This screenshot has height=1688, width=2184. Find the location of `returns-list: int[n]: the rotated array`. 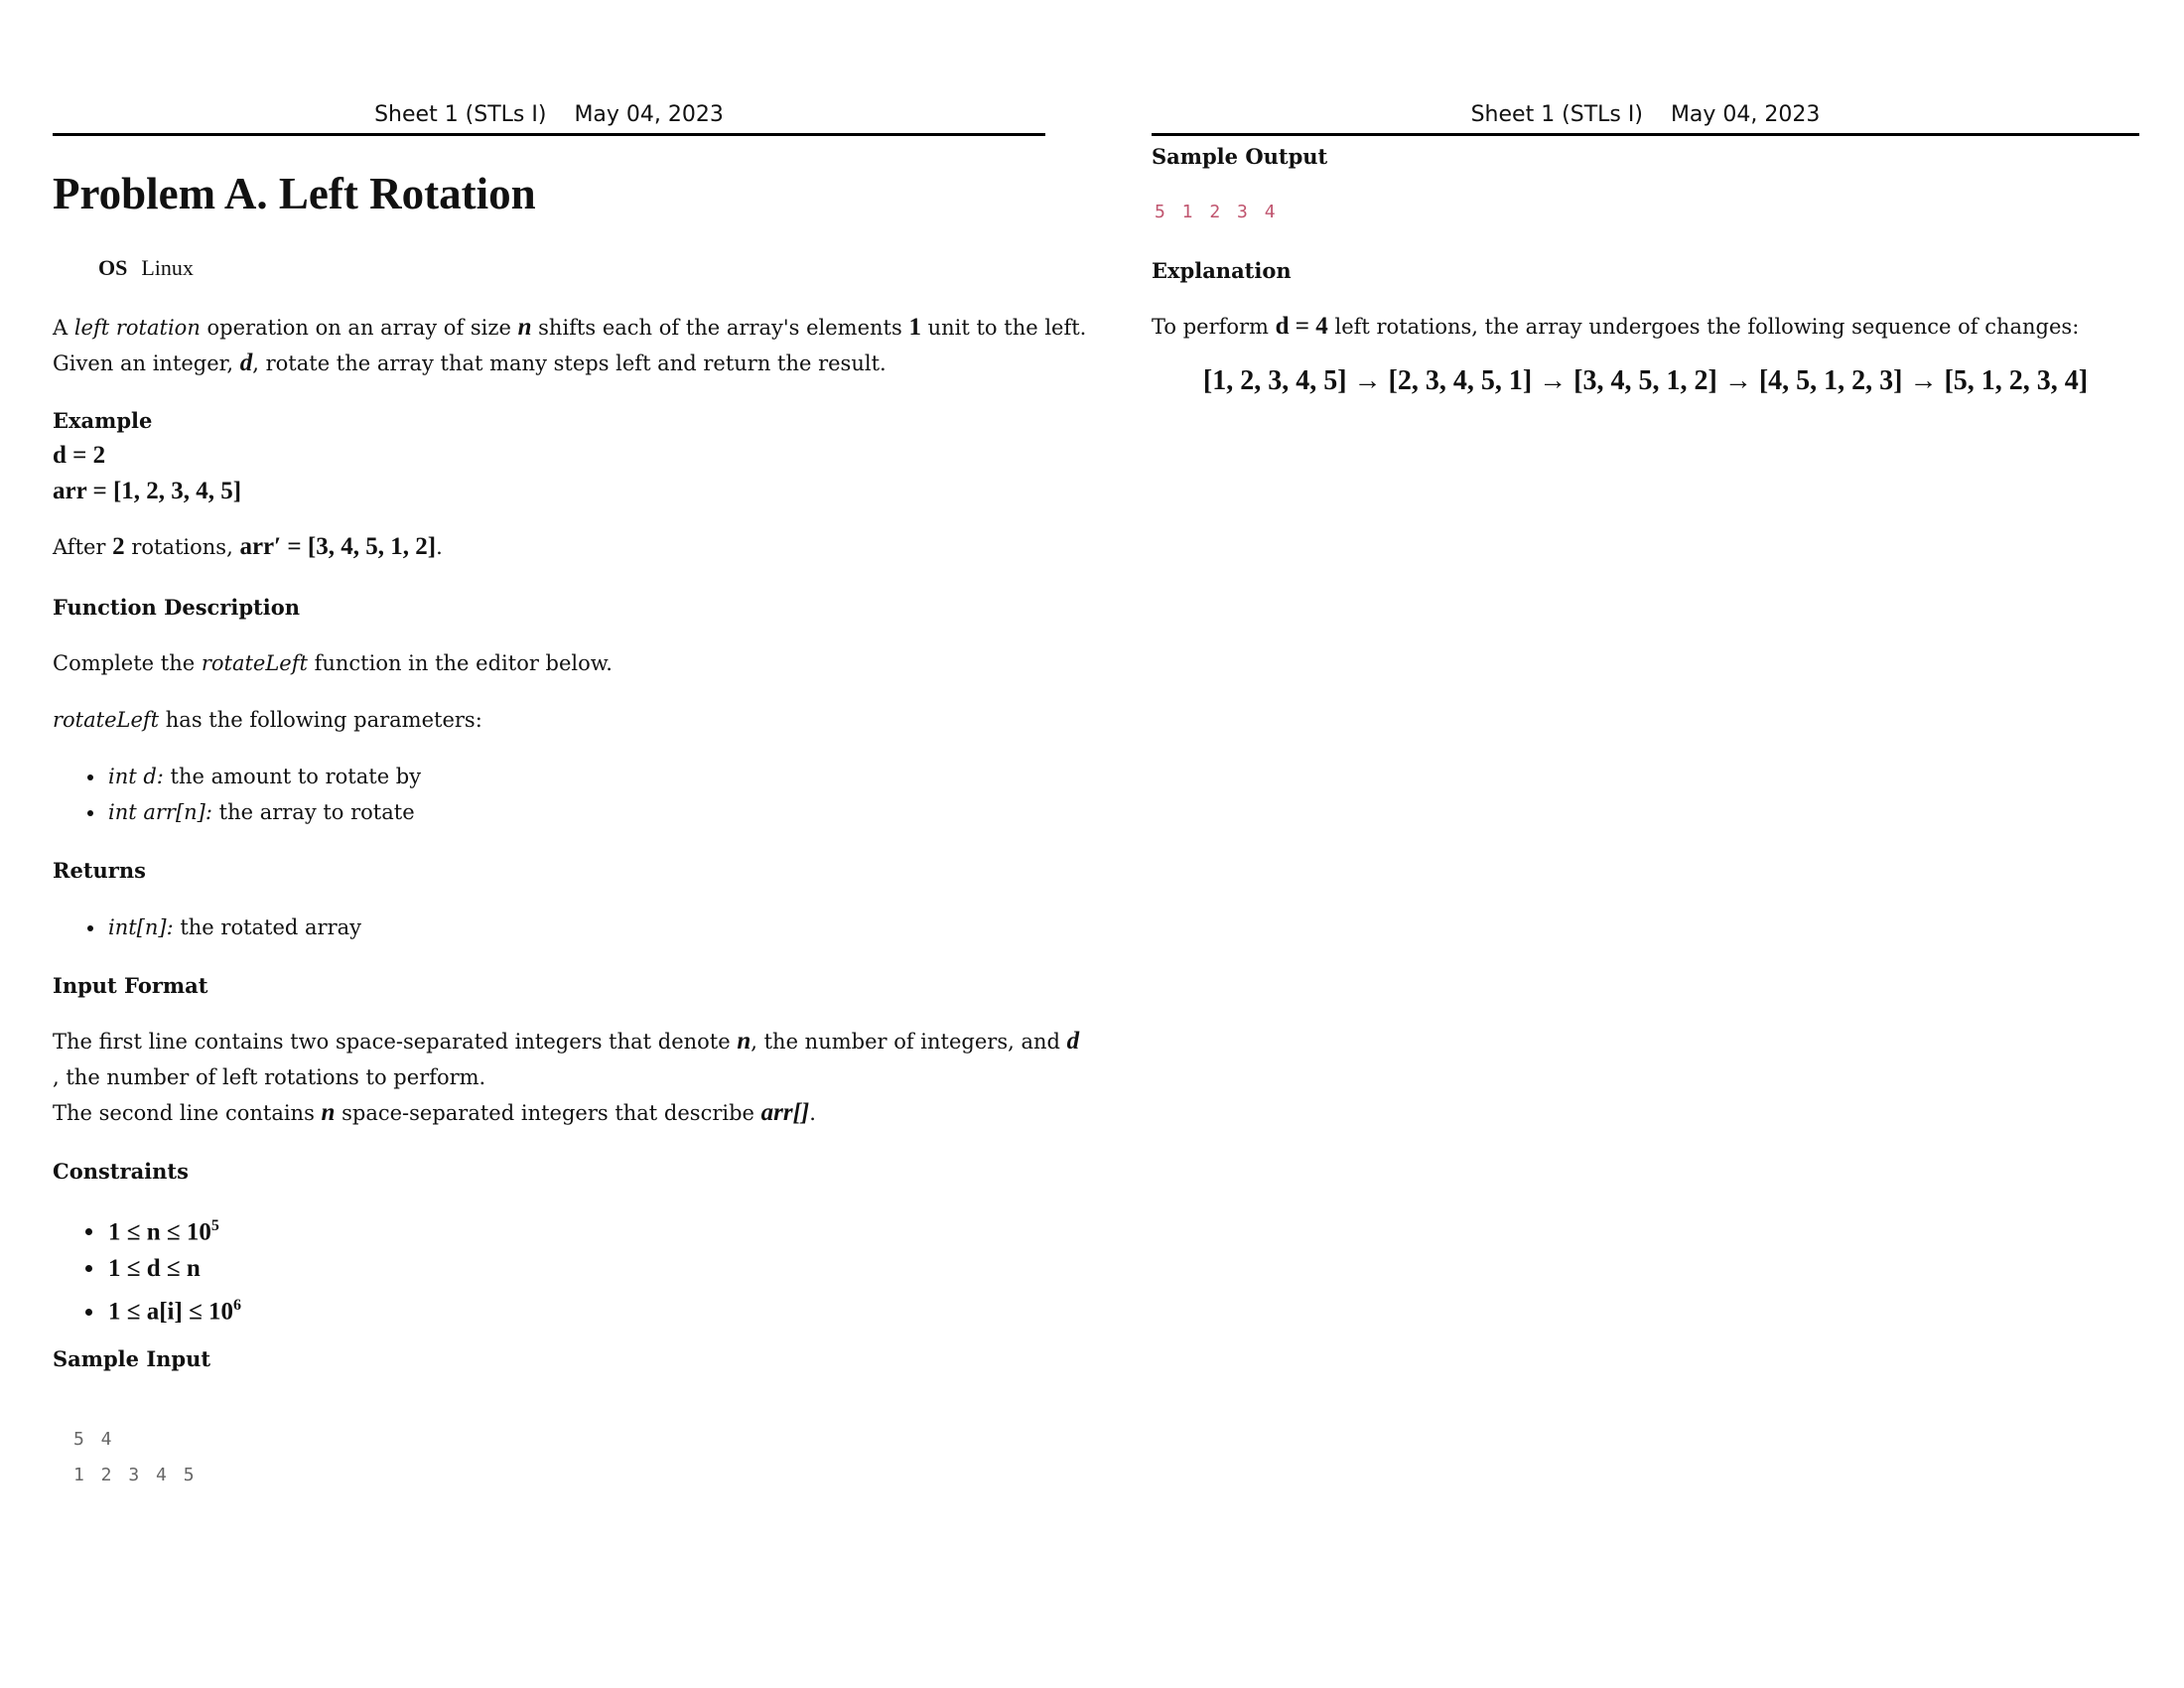

returns-list: int[n]: the rotated array is located at coordinates (207, 927).